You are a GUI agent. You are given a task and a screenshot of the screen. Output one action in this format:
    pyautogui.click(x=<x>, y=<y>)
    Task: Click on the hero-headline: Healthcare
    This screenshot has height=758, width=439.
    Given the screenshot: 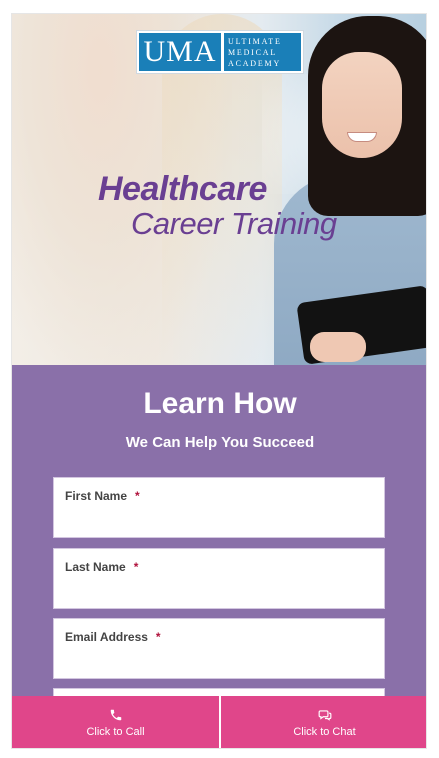 What is the action you would take?
    pyautogui.click(x=182, y=189)
    